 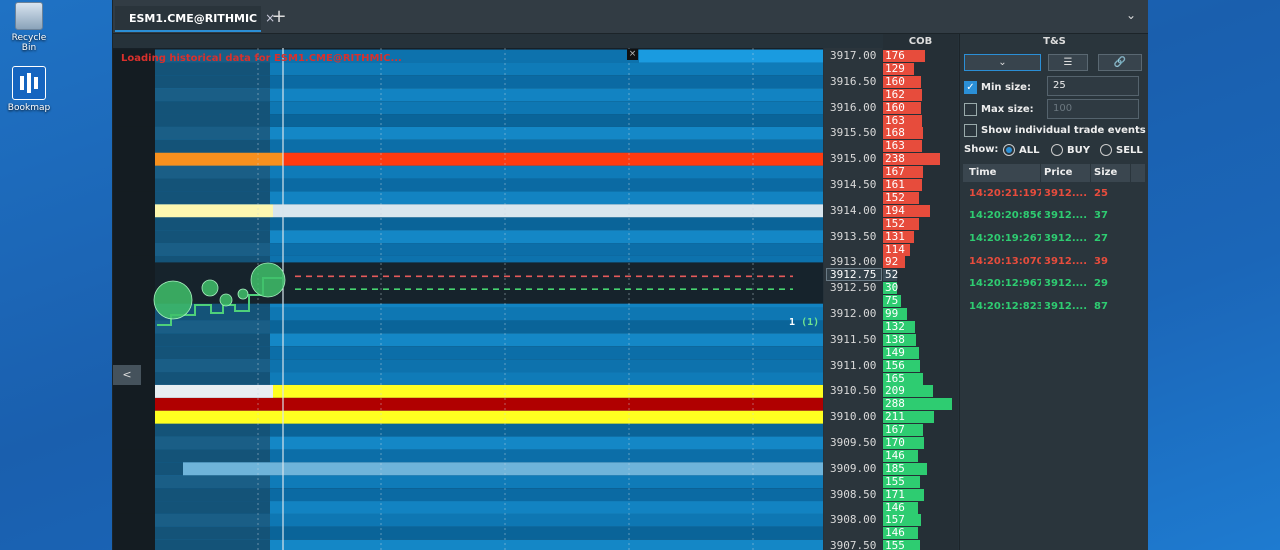 I want to click on cob-size-value: 114, so click(x=895, y=249).